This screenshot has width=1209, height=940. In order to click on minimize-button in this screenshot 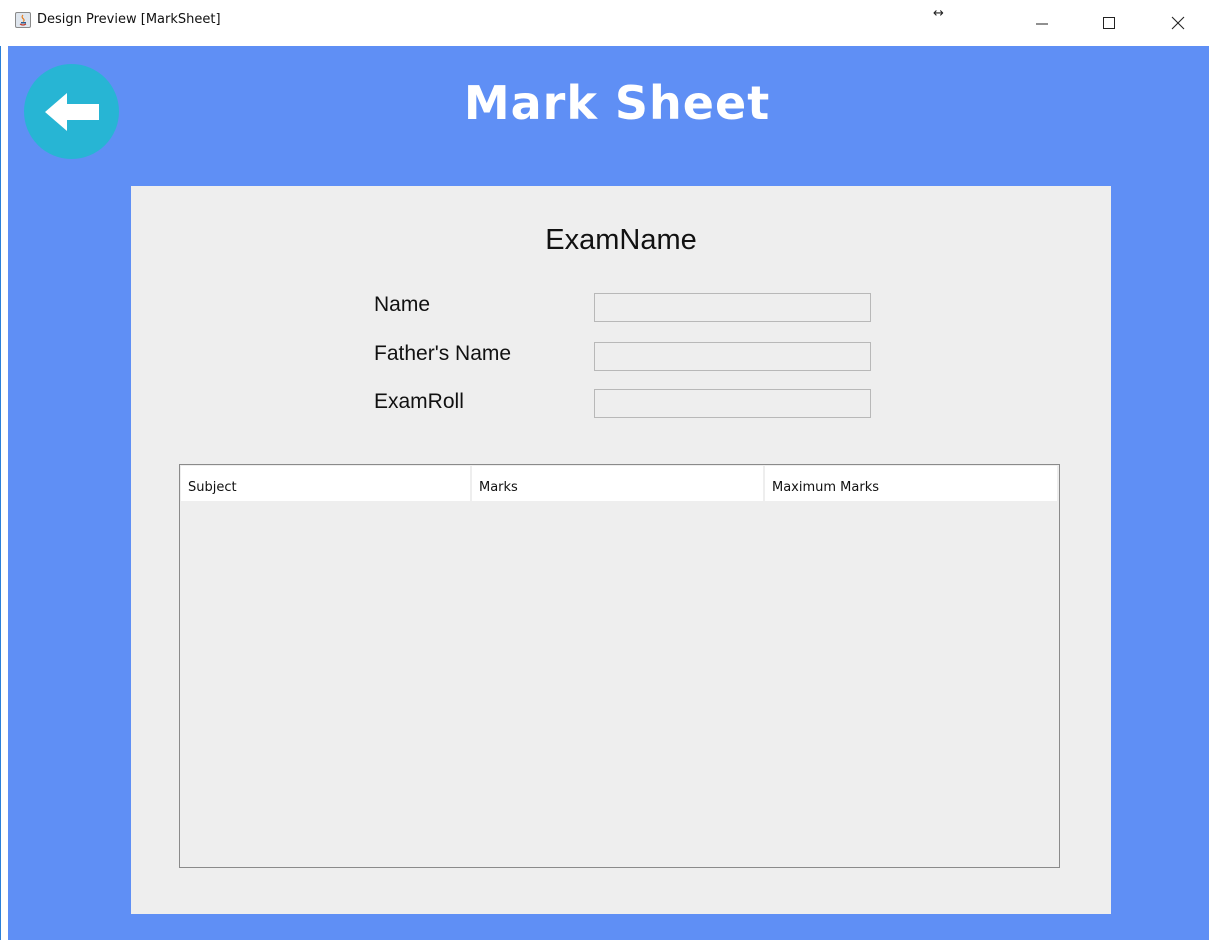, I will do `click(1042, 23)`.